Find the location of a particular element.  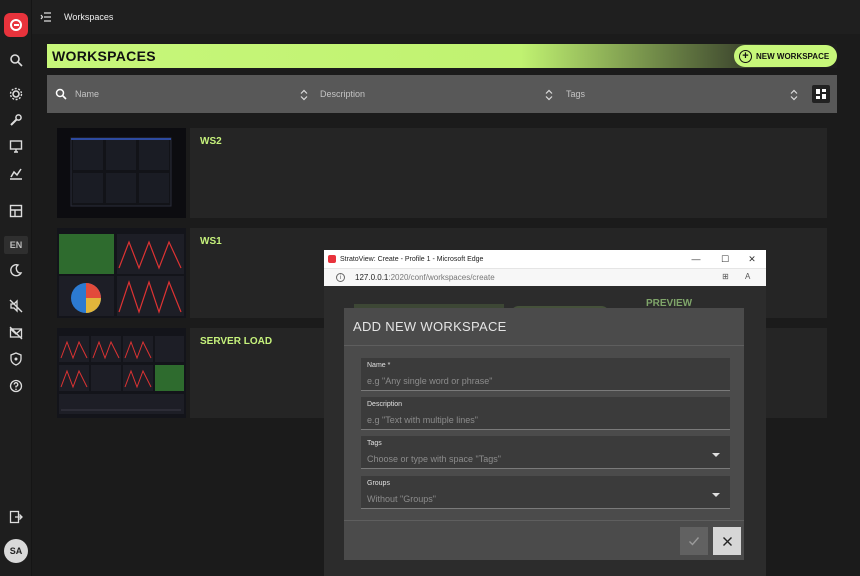

groups-field: Groups Without "Groups" is located at coordinates (545, 492).